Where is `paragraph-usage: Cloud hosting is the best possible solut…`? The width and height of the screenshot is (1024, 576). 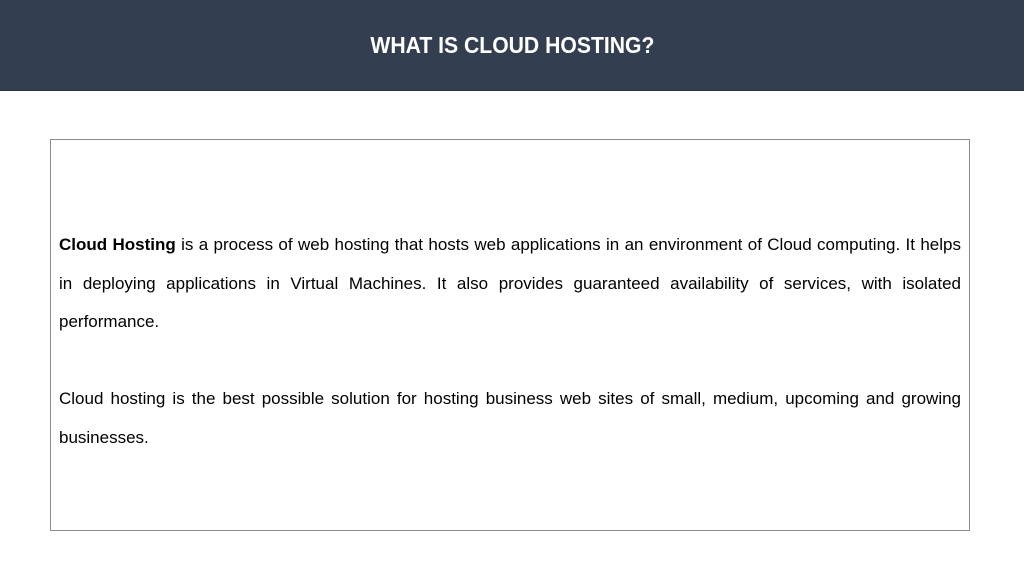
paragraph-usage: Cloud hosting is the best possible solut… is located at coordinates (510, 418).